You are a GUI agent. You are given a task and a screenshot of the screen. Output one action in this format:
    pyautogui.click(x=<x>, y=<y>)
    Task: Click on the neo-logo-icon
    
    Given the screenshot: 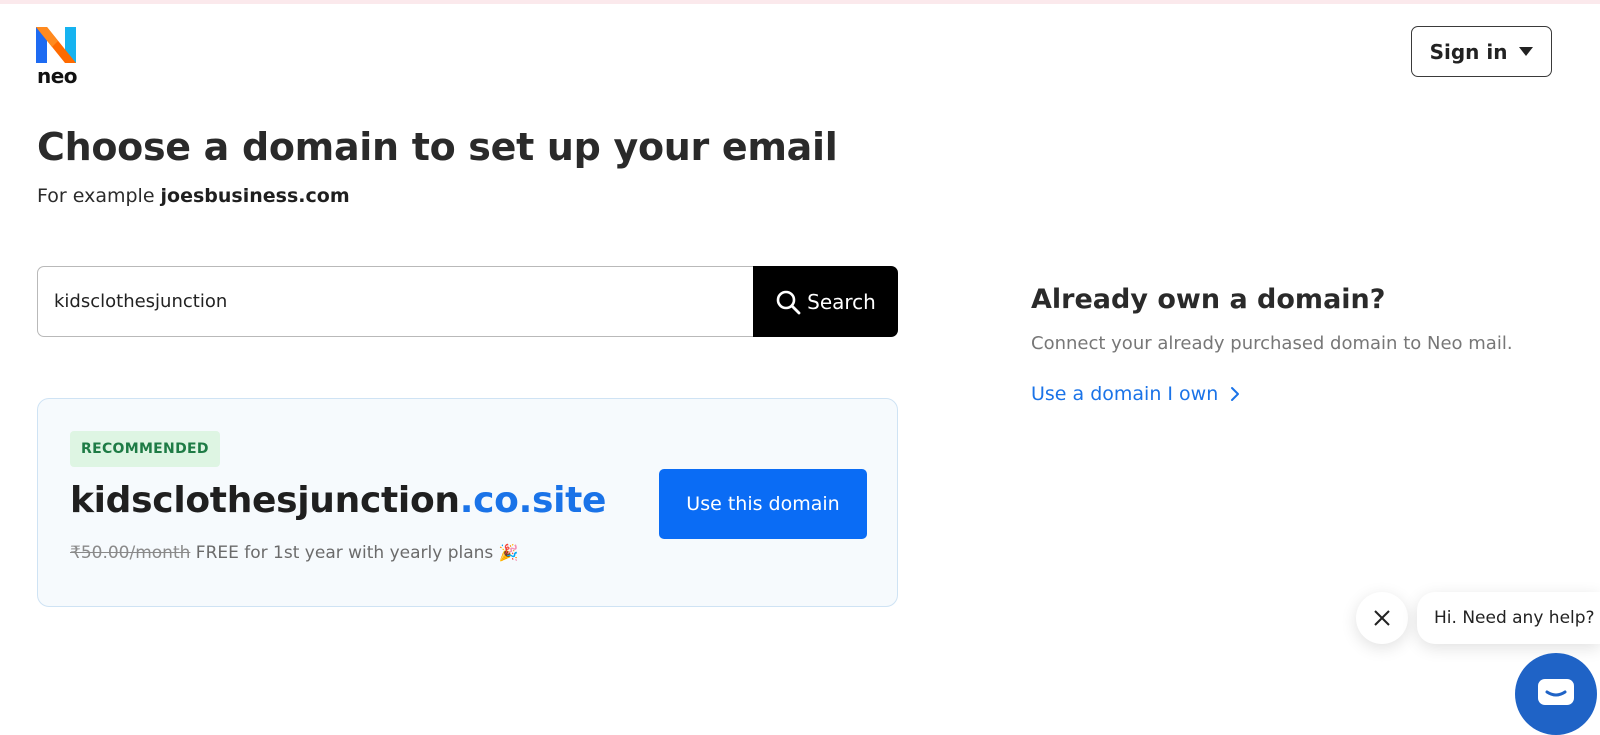 What is the action you would take?
    pyautogui.click(x=56, y=45)
    